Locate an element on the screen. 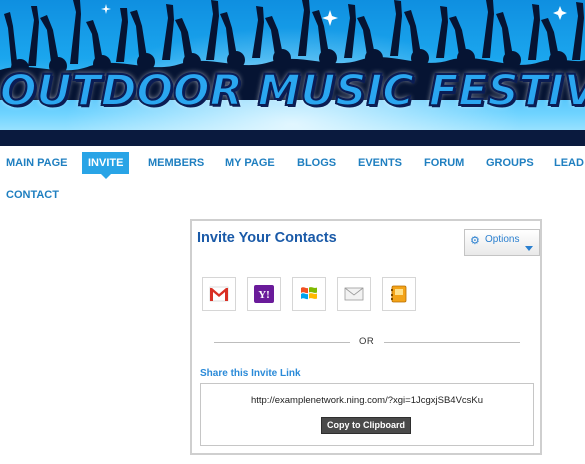 Image resolution: width=585 pixels, height=464 pixels. nav-my-page: MY PAGE is located at coordinates (250, 163).